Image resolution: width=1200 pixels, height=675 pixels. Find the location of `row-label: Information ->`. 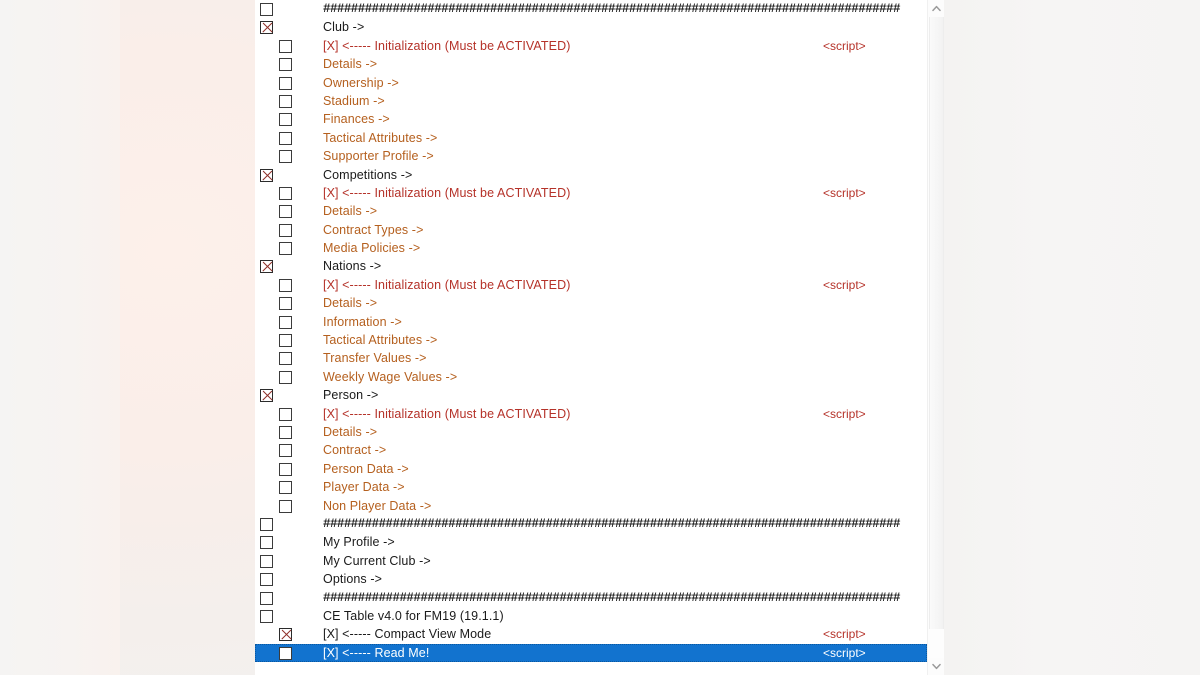

row-label: Information -> is located at coordinates (362, 321).